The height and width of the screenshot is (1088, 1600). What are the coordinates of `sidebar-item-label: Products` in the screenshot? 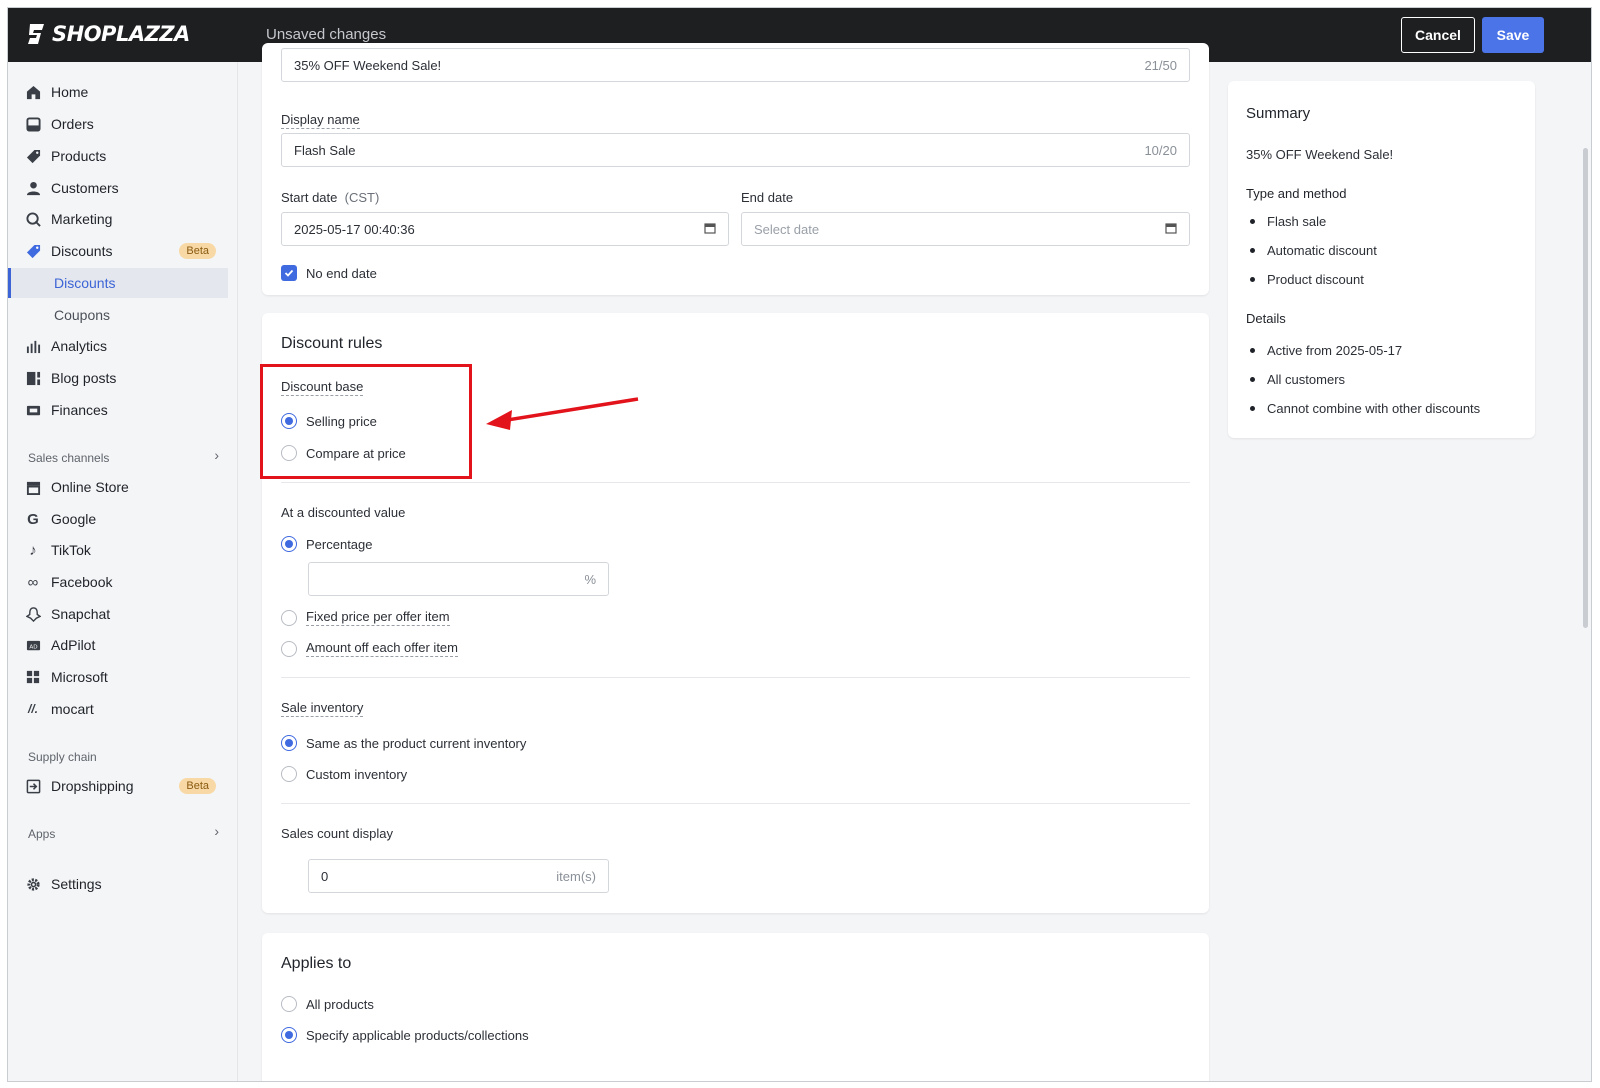 It's located at (79, 156).